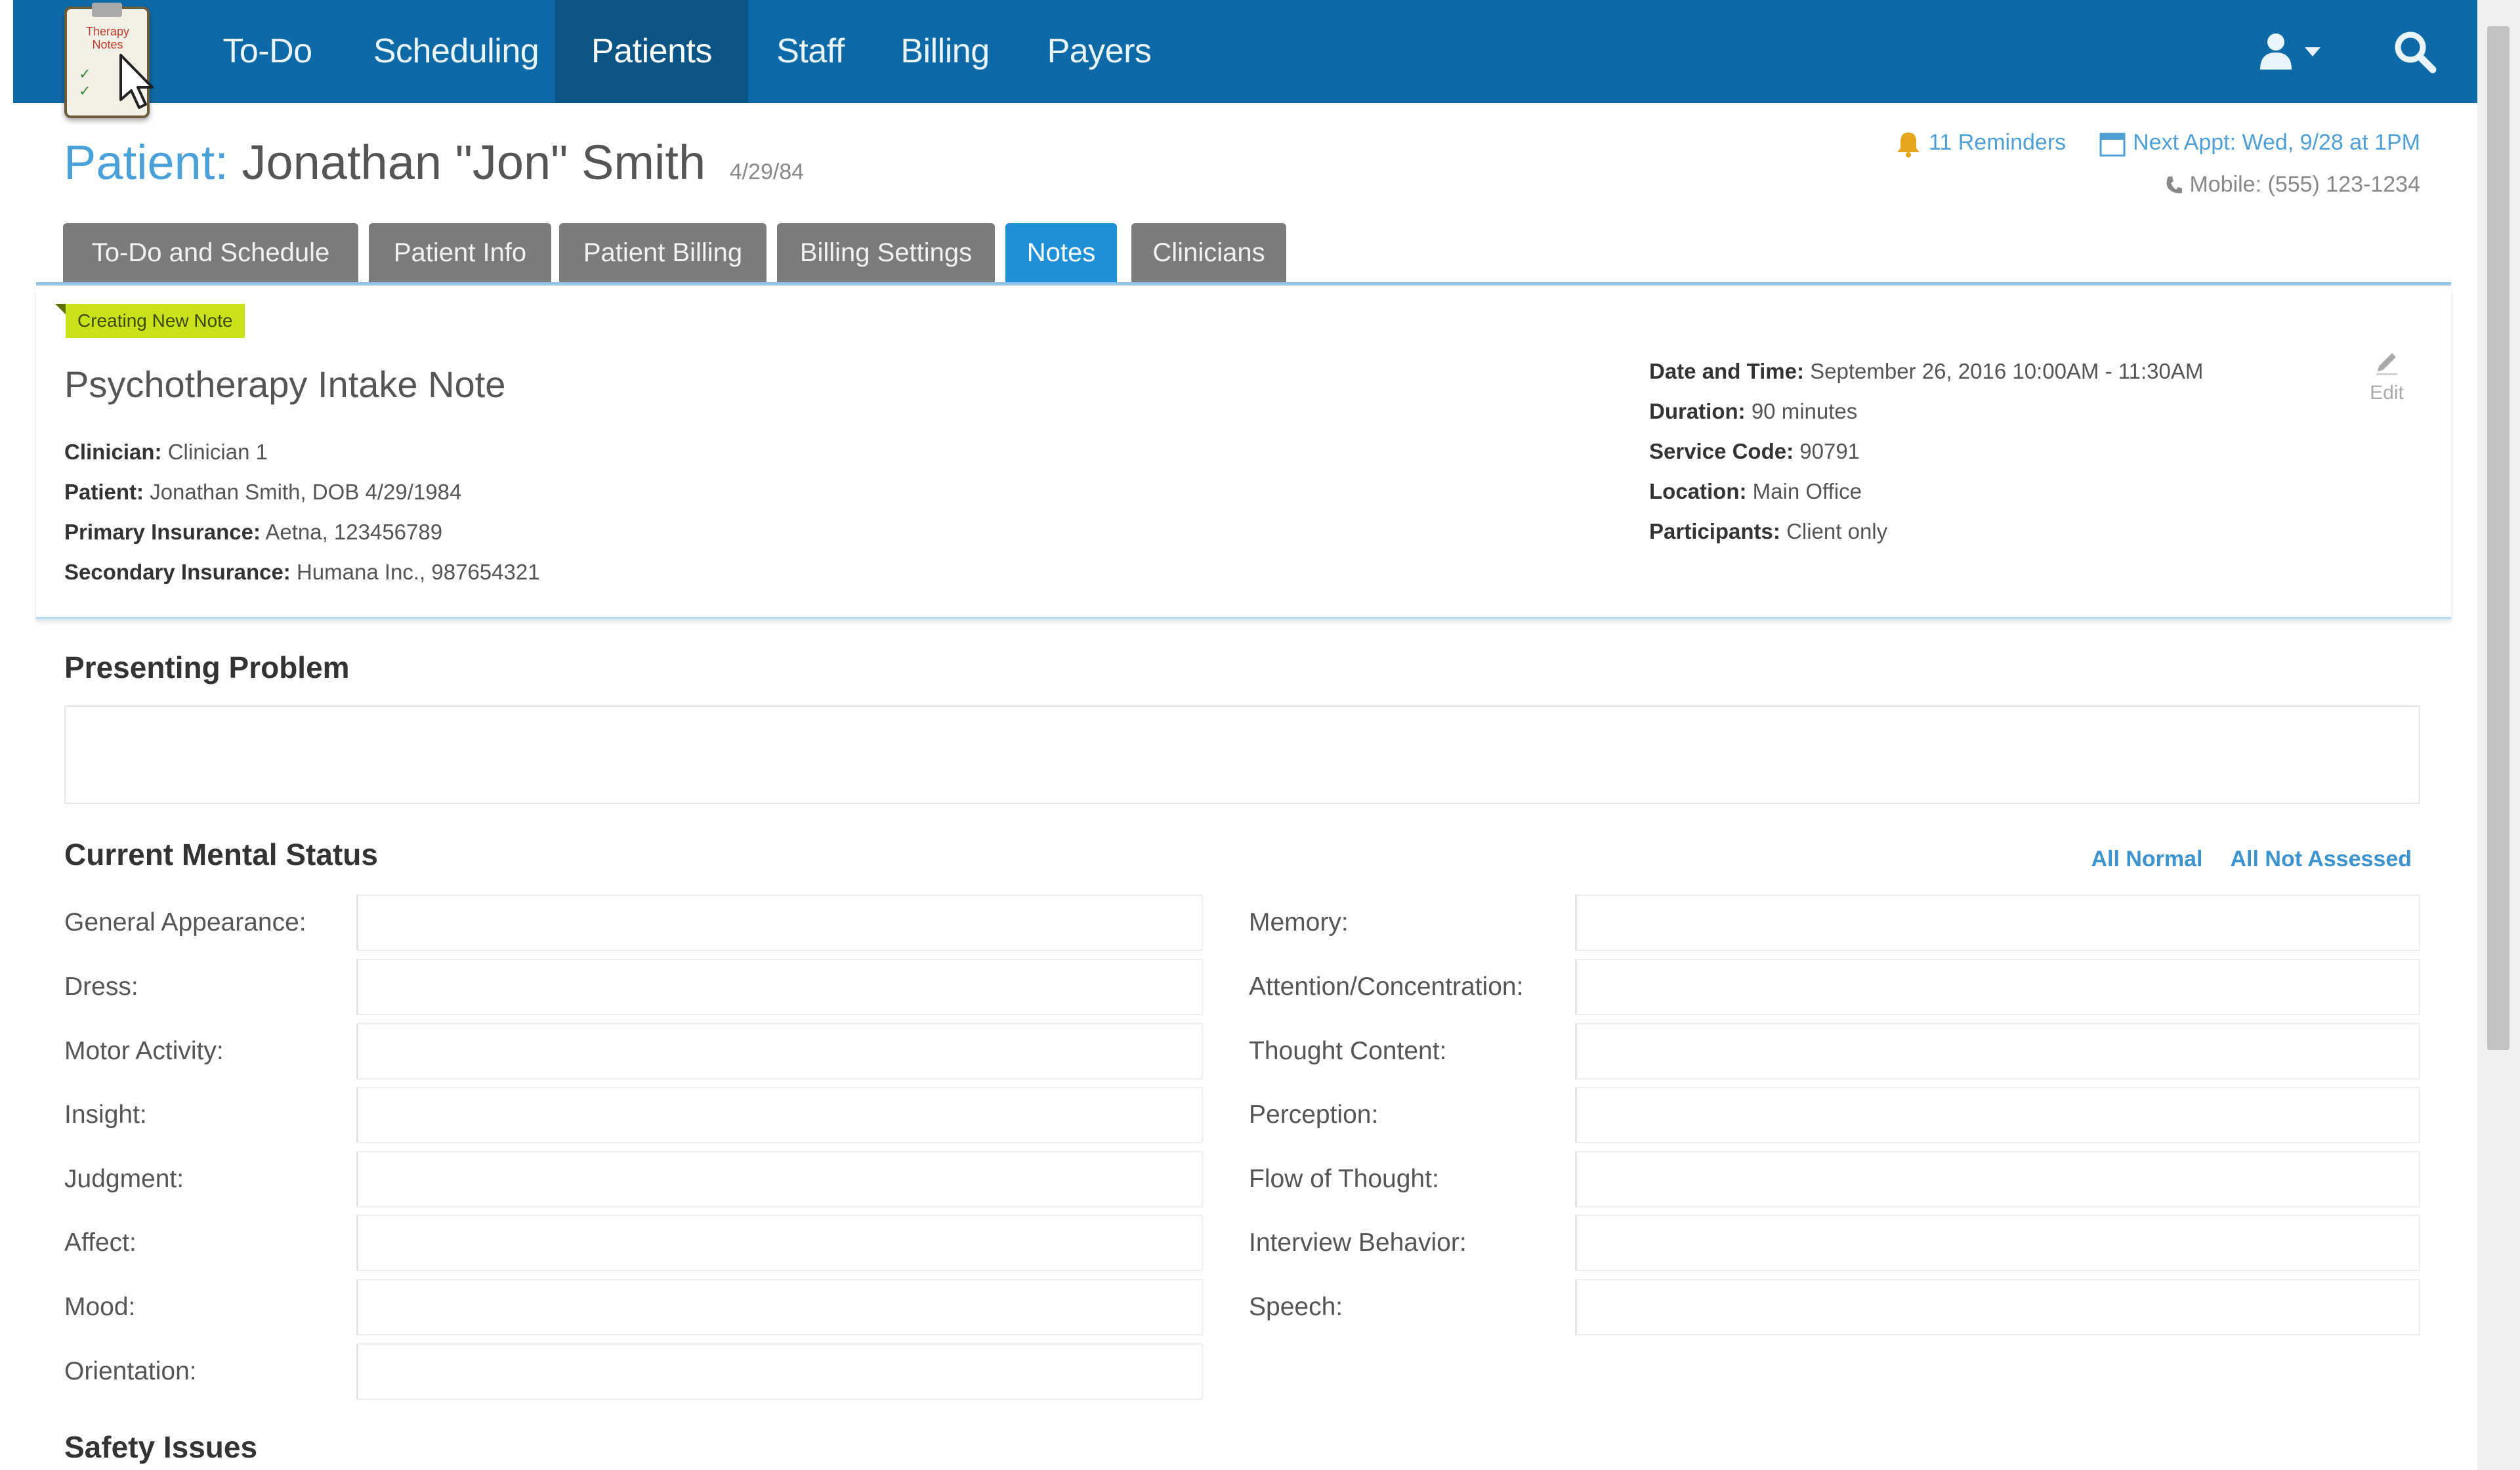 Image resolution: width=2520 pixels, height=1470 pixels. What do you see at coordinates (1061, 252) in the screenshot?
I see `tab-notes: Notes` at bounding box center [1061, 252].